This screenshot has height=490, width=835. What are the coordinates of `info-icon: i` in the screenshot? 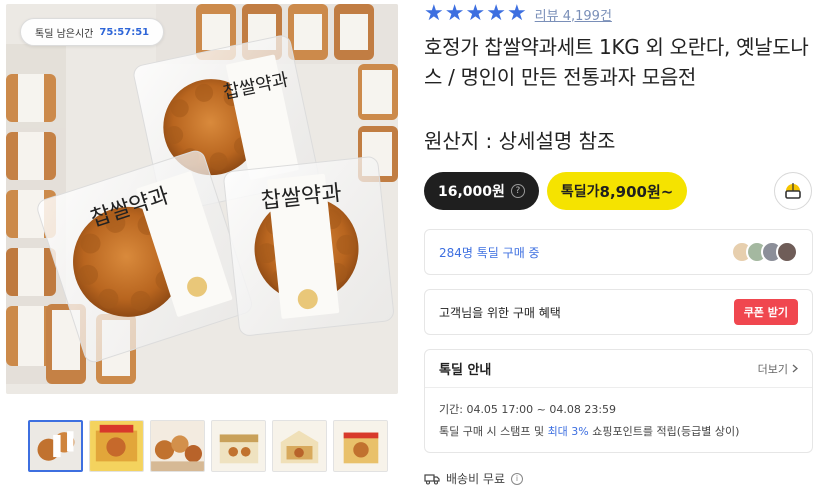 It's located at (517, 478).